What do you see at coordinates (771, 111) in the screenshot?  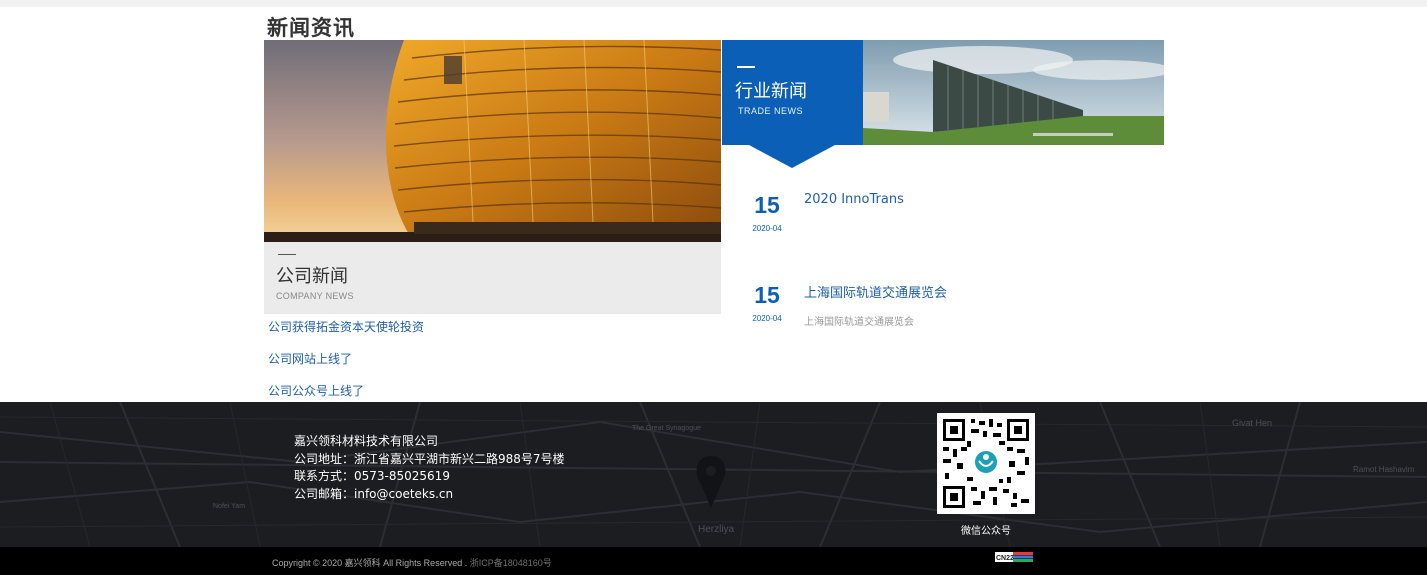 I see `industry-news-subtitle: TRADE NEWS` at bounding box center [771, 111].